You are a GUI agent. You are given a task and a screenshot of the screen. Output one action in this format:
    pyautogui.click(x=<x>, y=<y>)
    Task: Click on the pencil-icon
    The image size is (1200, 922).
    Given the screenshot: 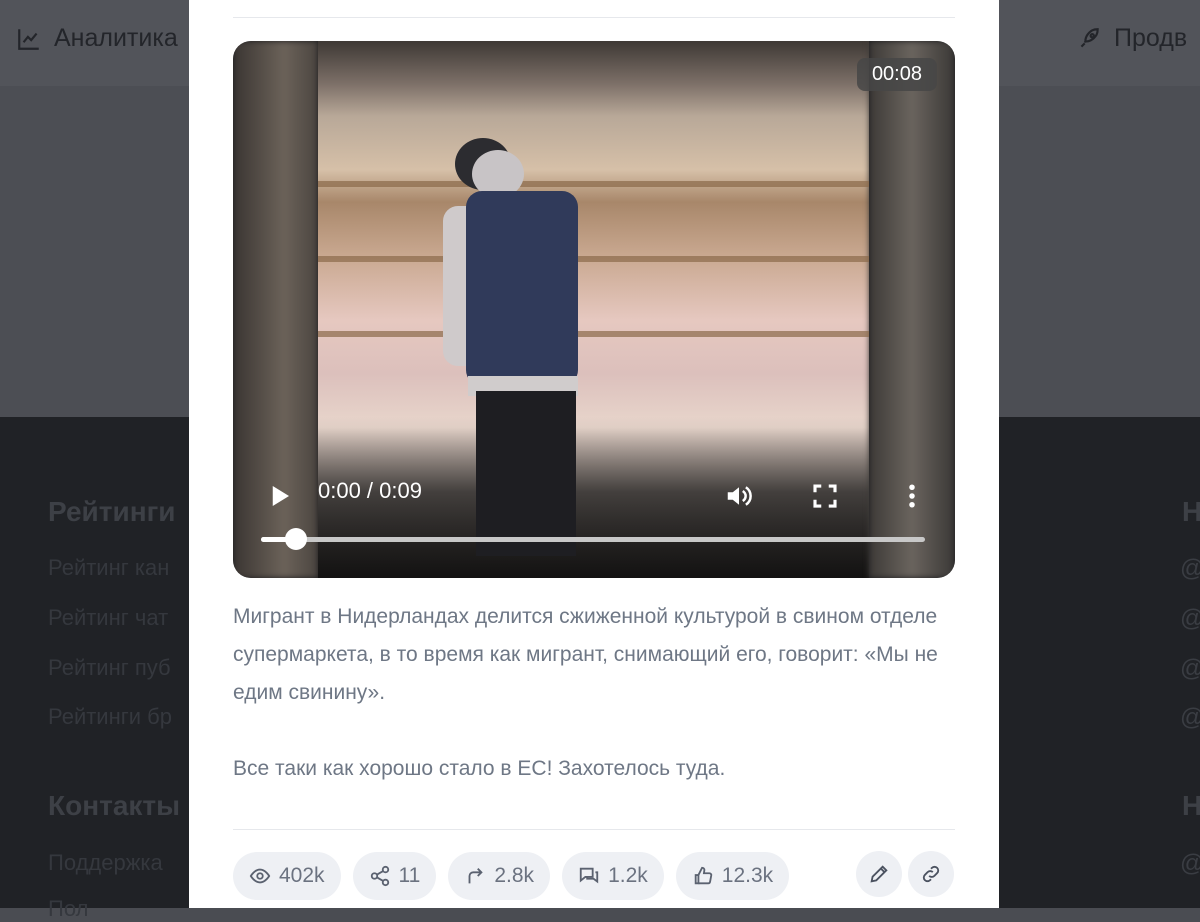 What is the action you would take?
    pyautogui.click(x=879, y=874)
    